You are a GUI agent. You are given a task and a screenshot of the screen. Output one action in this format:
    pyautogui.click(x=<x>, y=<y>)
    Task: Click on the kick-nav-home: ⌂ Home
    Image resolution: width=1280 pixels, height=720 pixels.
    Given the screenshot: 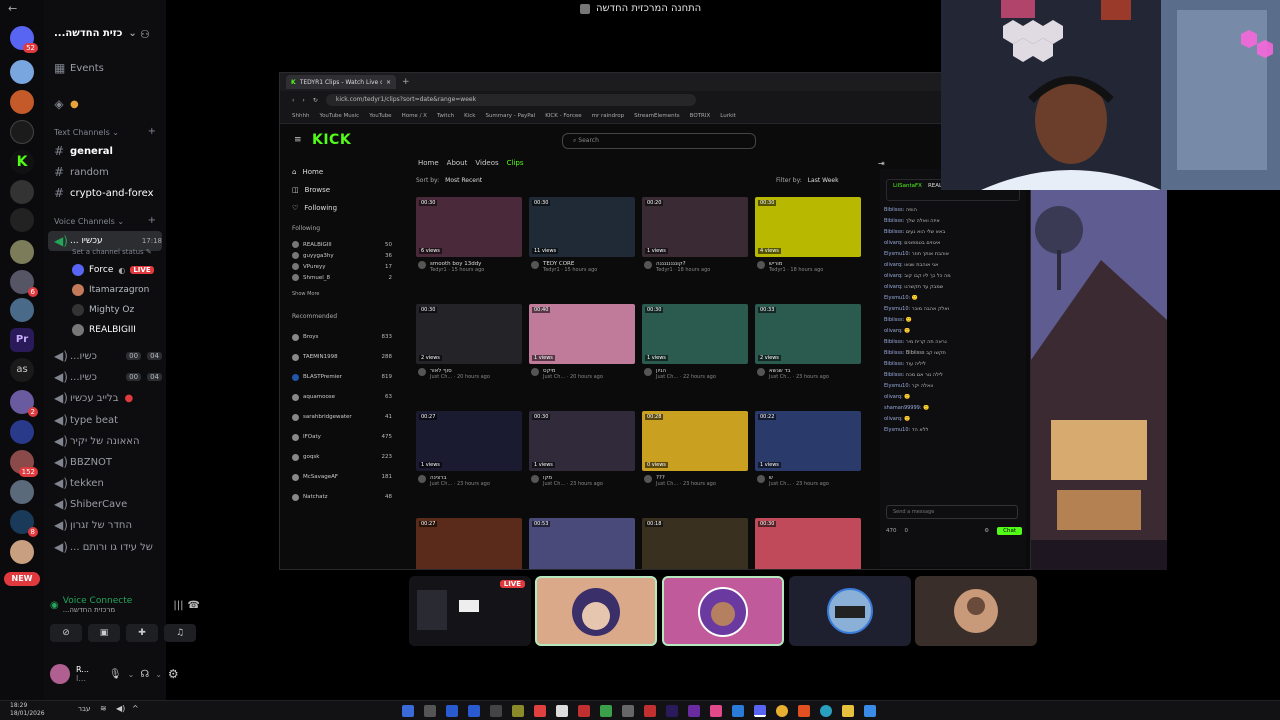 What is the action you would take?
    pyautogui.click(x=342, y=172)
    